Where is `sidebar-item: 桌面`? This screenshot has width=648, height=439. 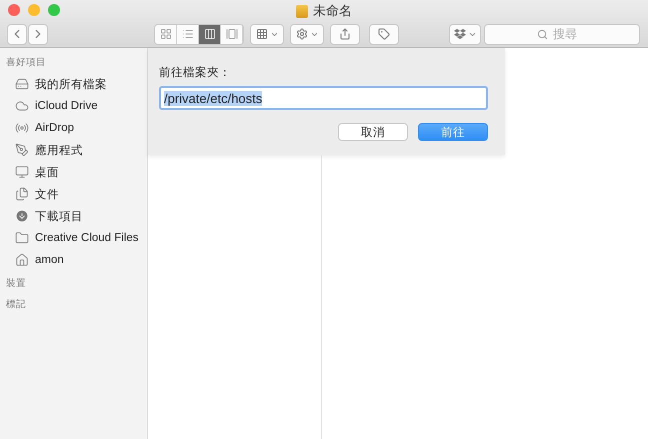
sidebar-item: 桌面 is located at coordinates (73, 172).